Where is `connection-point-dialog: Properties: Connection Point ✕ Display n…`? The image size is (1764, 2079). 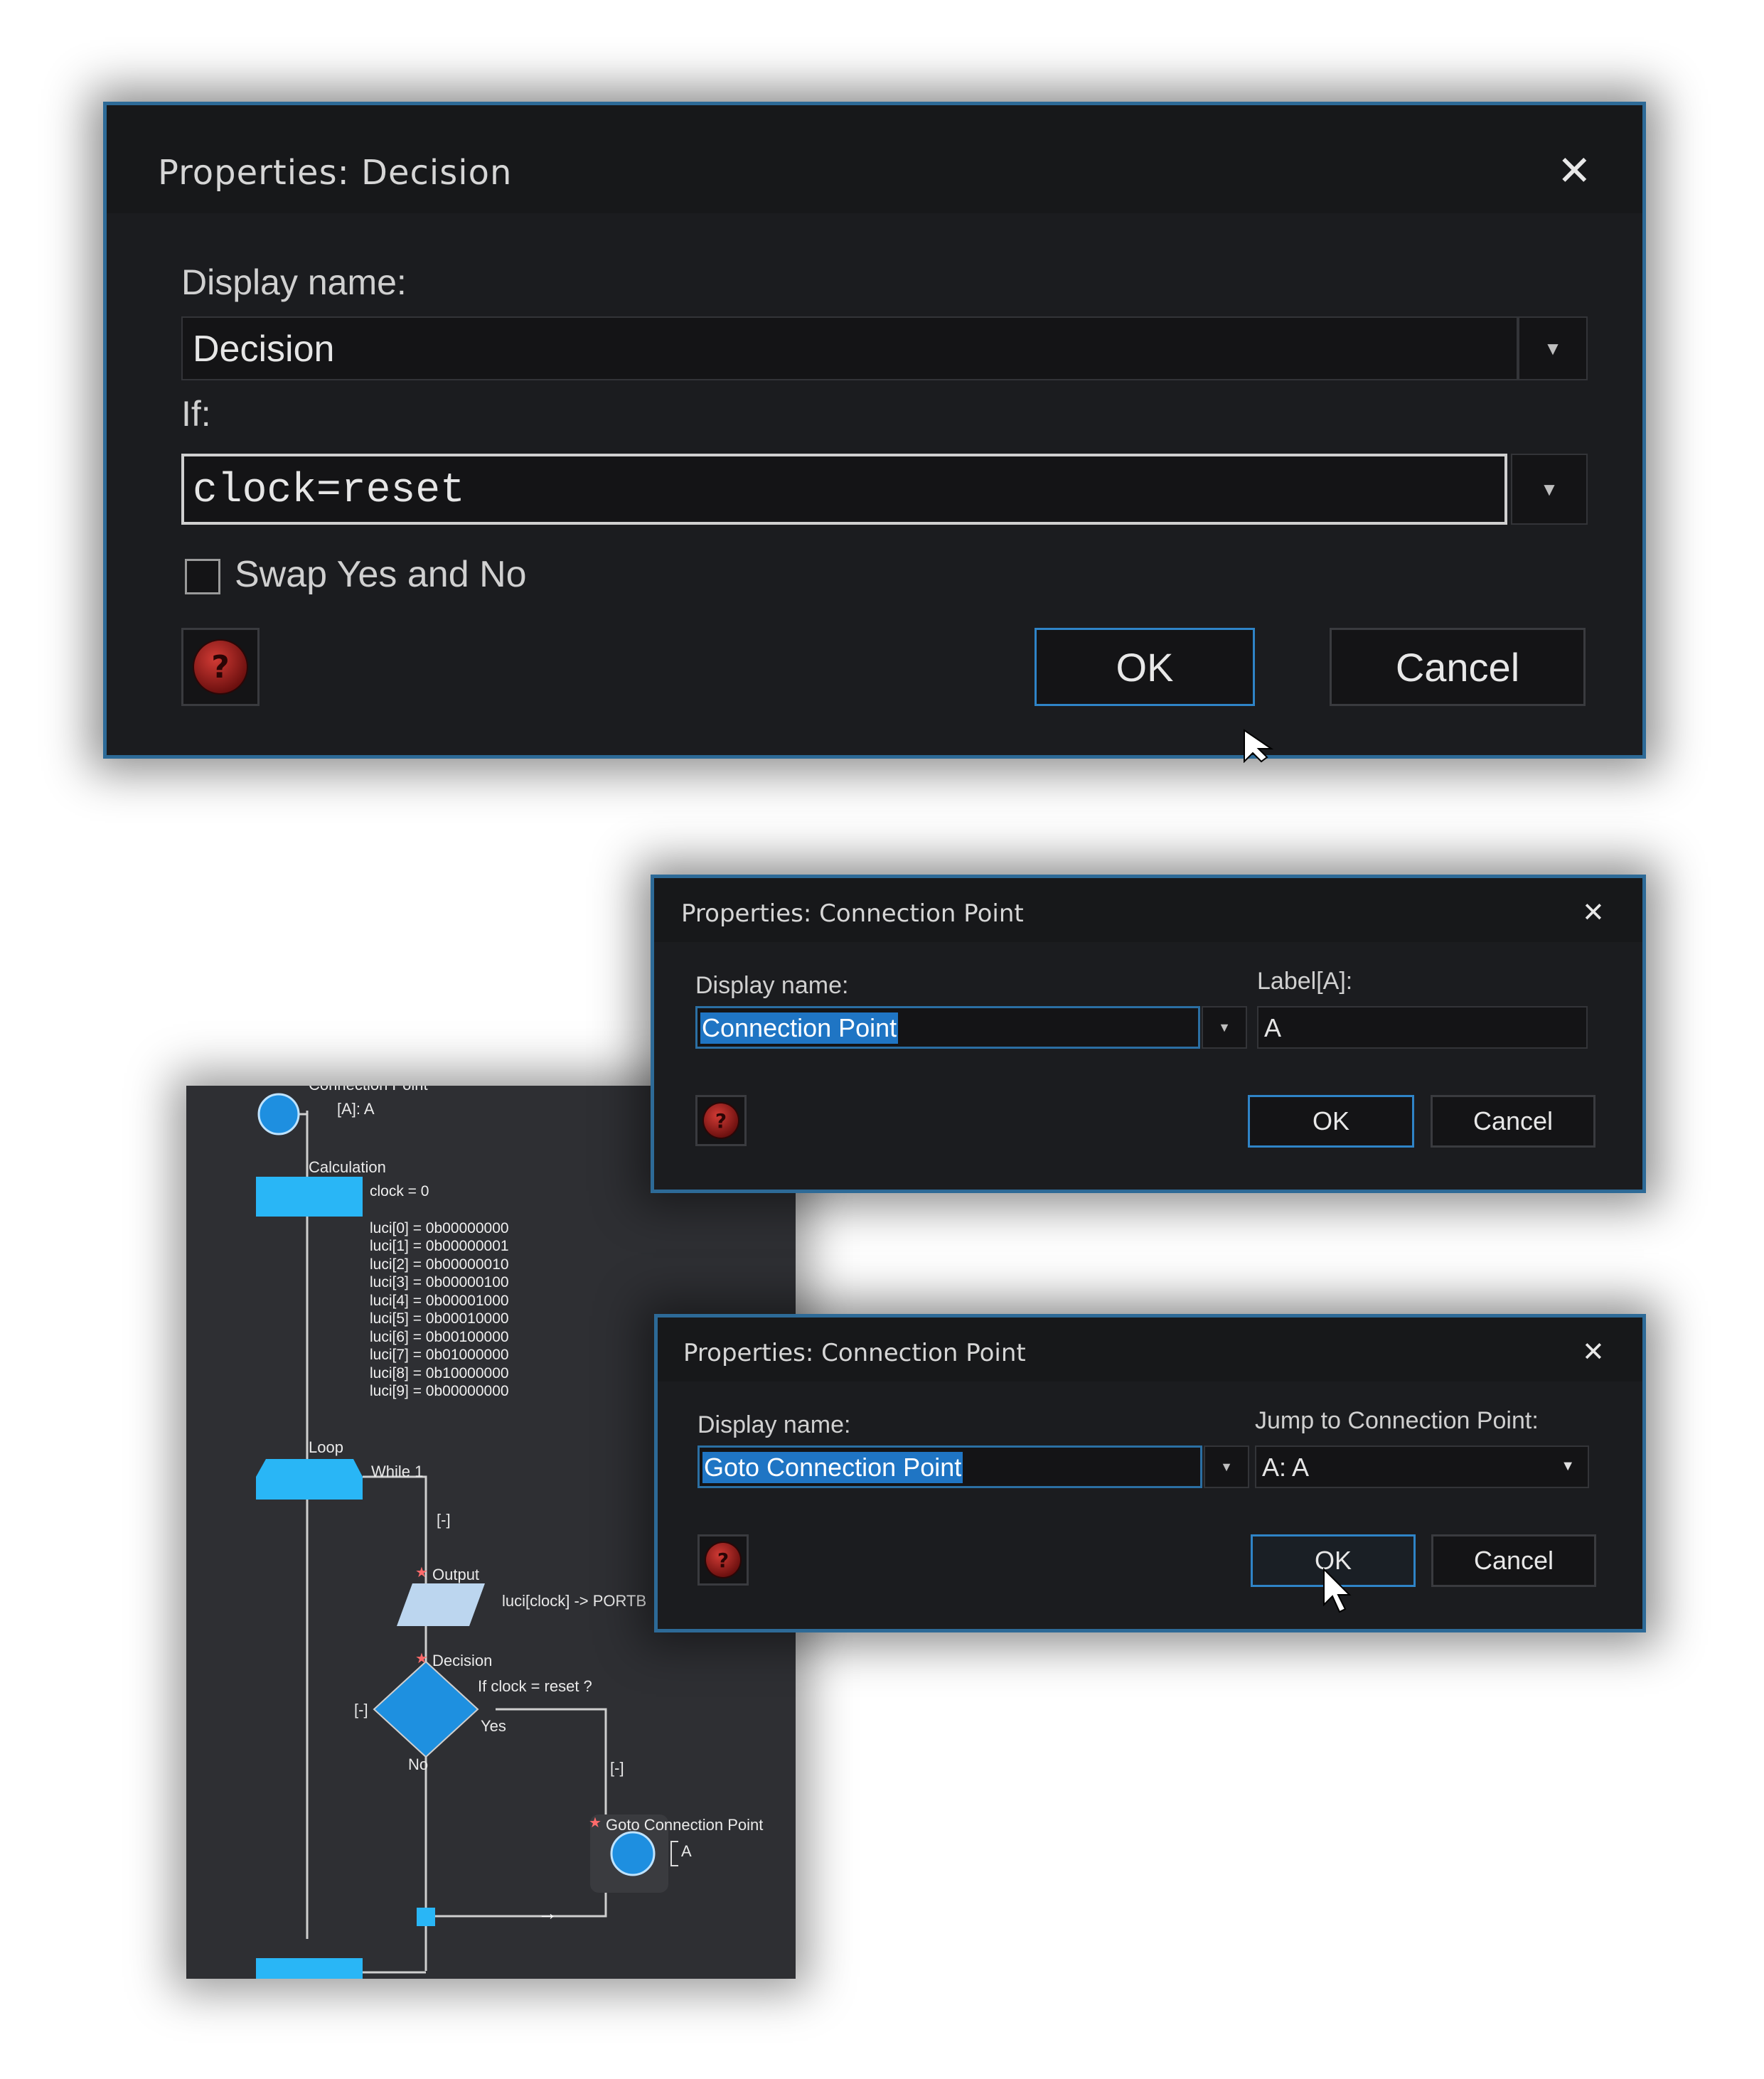 connection-point-dialog: Properties: Connection Point ✕ Display n… is located at coordinates (1148, 1034).